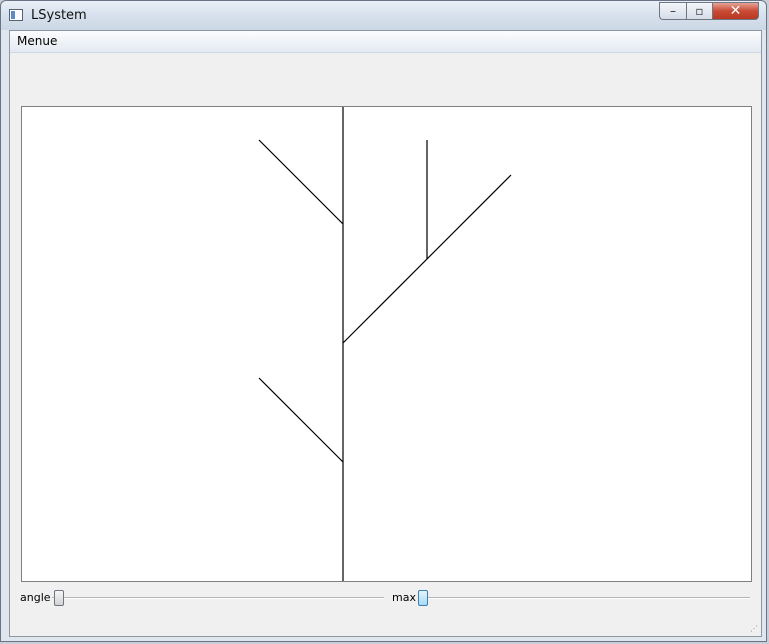 The image size is (769, 644). Describe the element at coordinates (383, 15) in the screenshot. I see `title-bar: LSystem – ▫ ✕` at that location.